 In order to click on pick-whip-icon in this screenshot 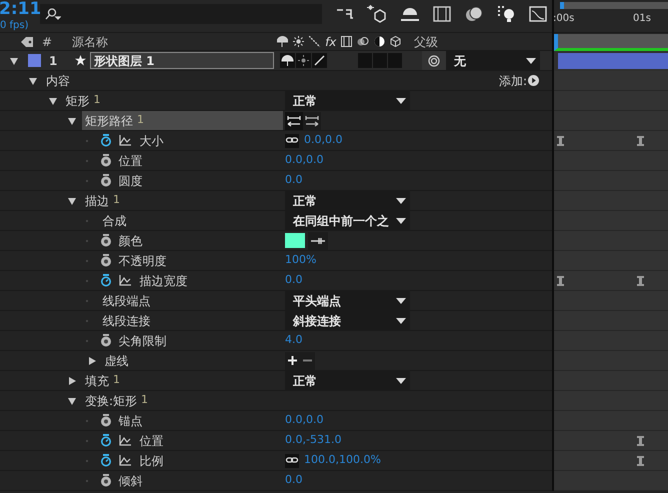, I will do `click(434, 60)`.